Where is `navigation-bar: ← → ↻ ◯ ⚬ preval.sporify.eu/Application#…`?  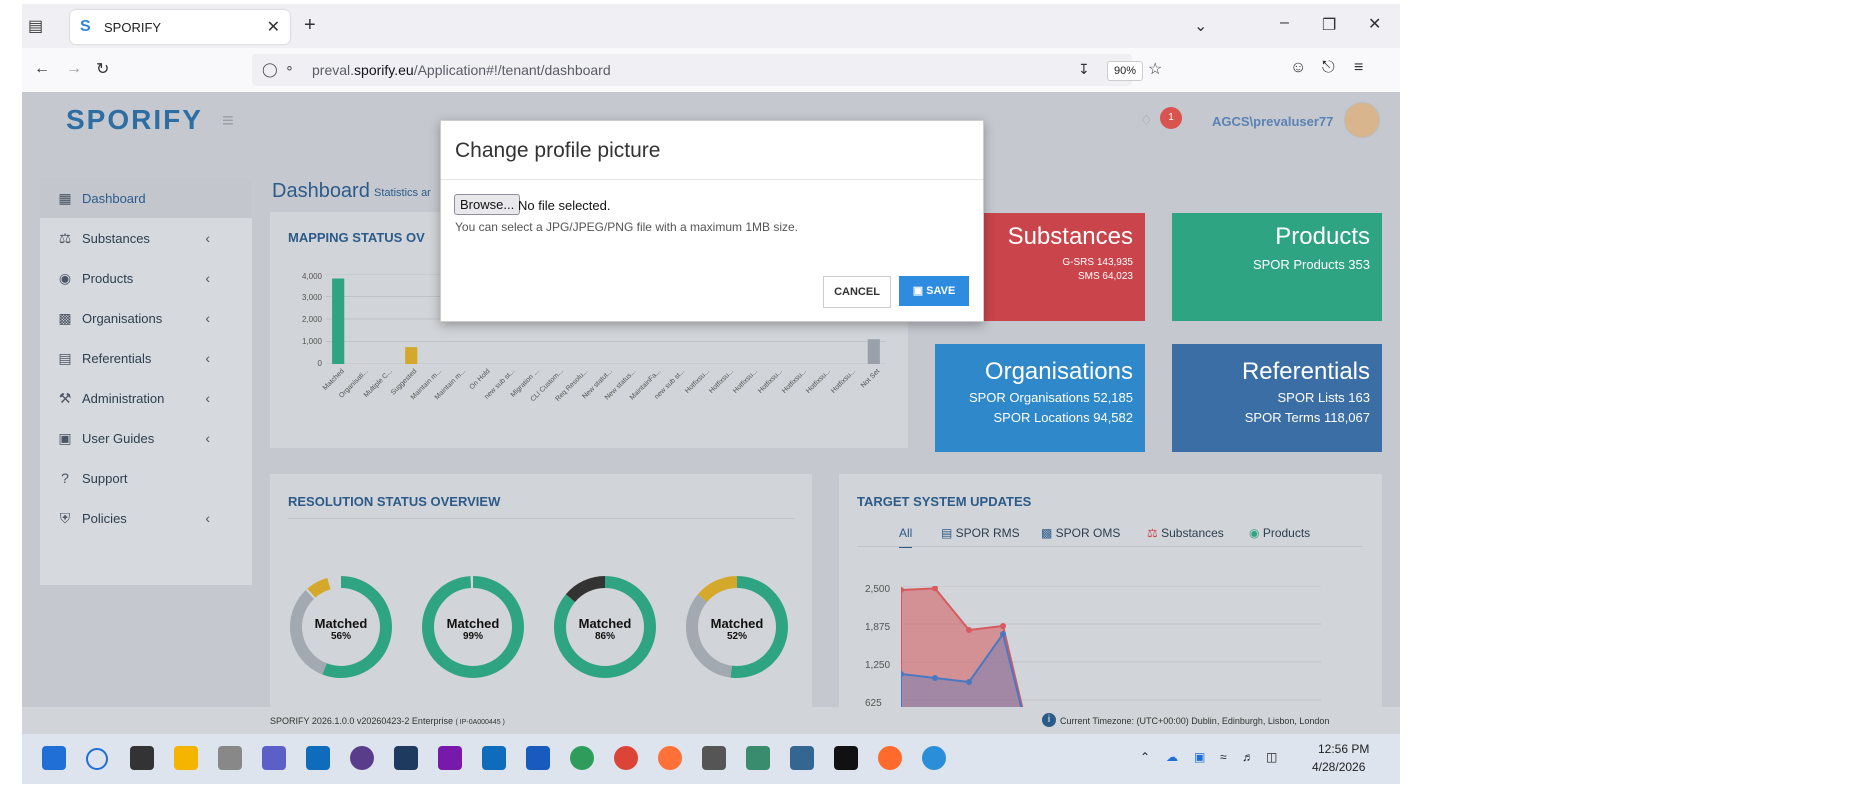 navigation-bar: ← → ↻ ◯ ⚬ preval.sporify.eu/Application#… is located at coordinates (711, 70).